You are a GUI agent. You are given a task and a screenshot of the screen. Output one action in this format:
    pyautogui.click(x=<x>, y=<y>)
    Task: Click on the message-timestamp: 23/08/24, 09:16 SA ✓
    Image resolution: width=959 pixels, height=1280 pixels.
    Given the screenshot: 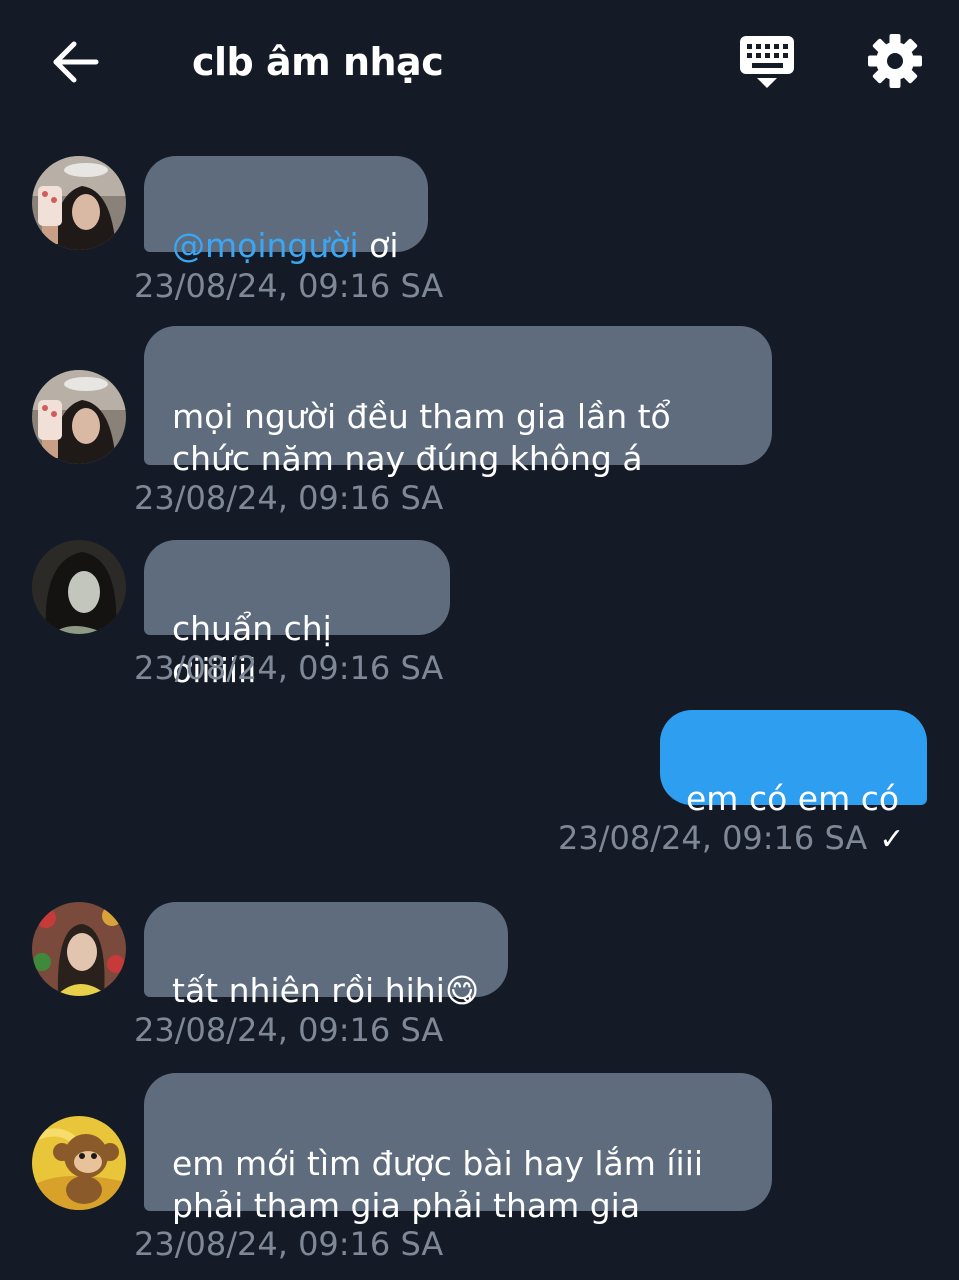 What is the action you would take?
    pyautogui.click(x=731, y=839)
    